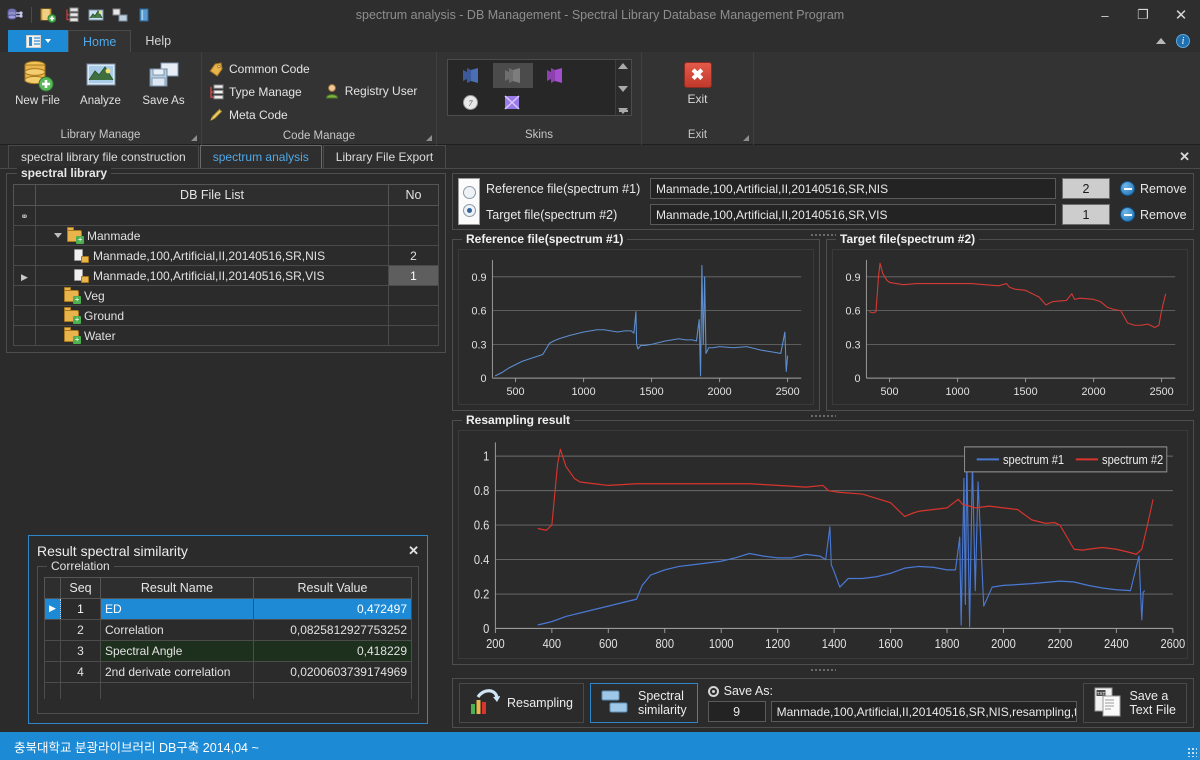  Describe the element at coordinates (834, 643) in the screenshot. I see `svg-text: 1400` at that location.